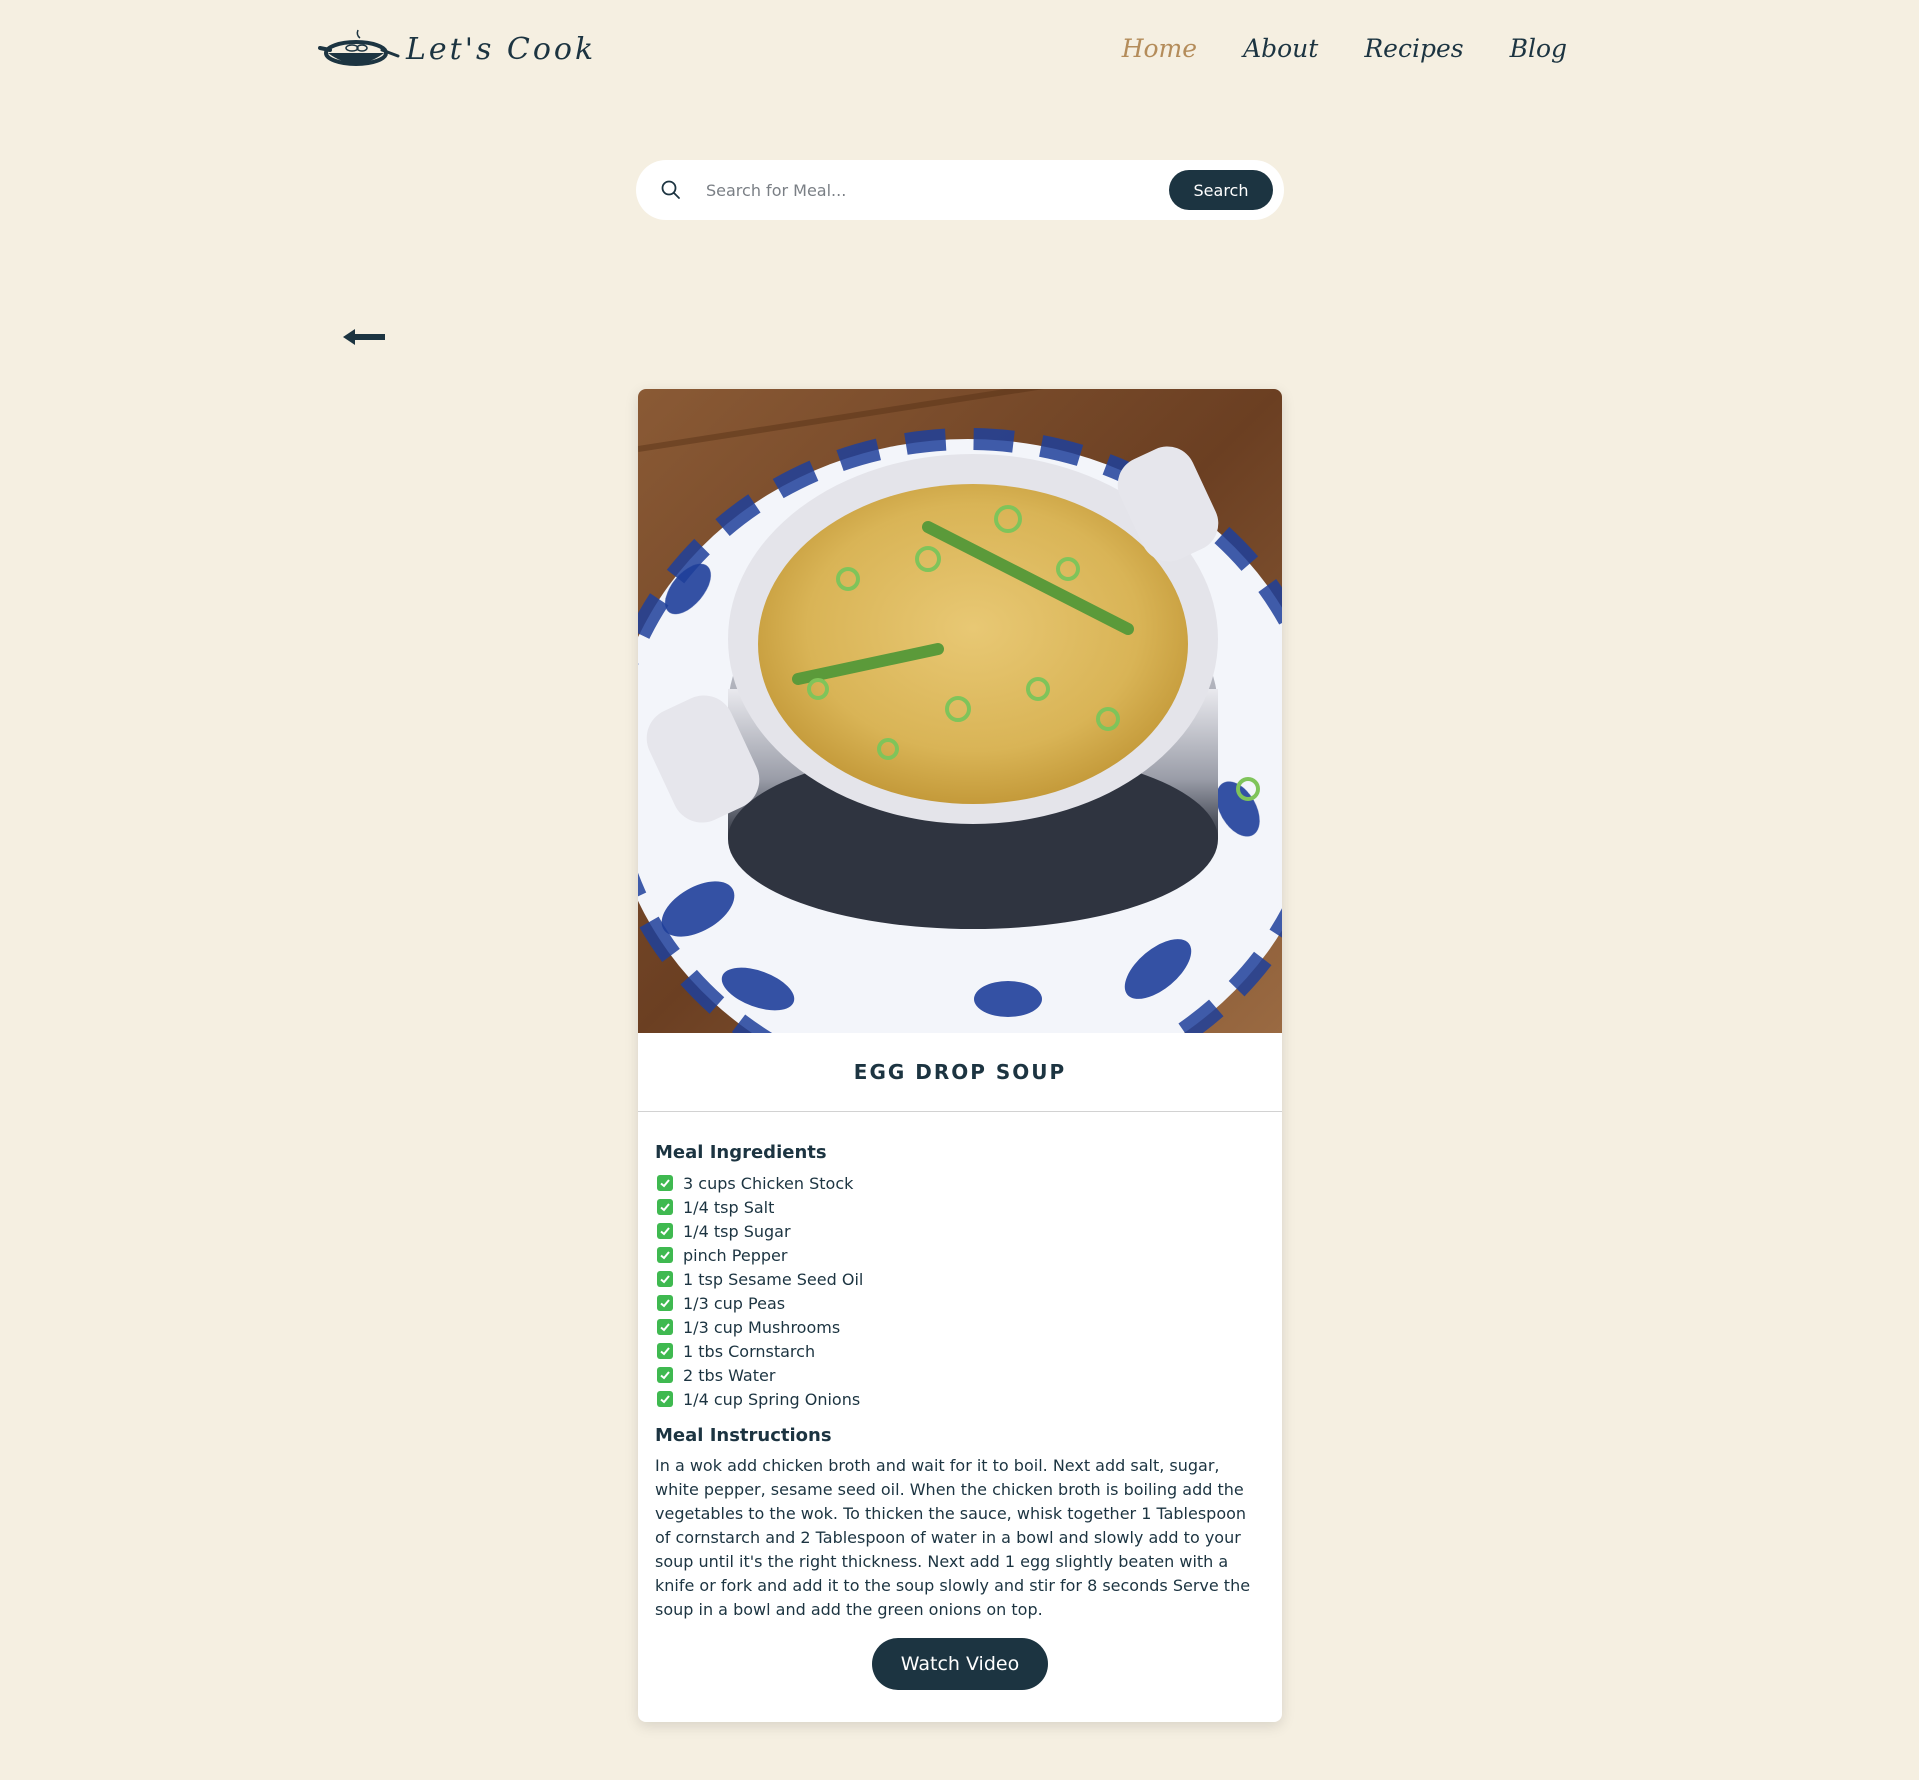 The image size is (1919, 1780). I want to click on video-button-wrap: Watch Video, so click(960, 1664).